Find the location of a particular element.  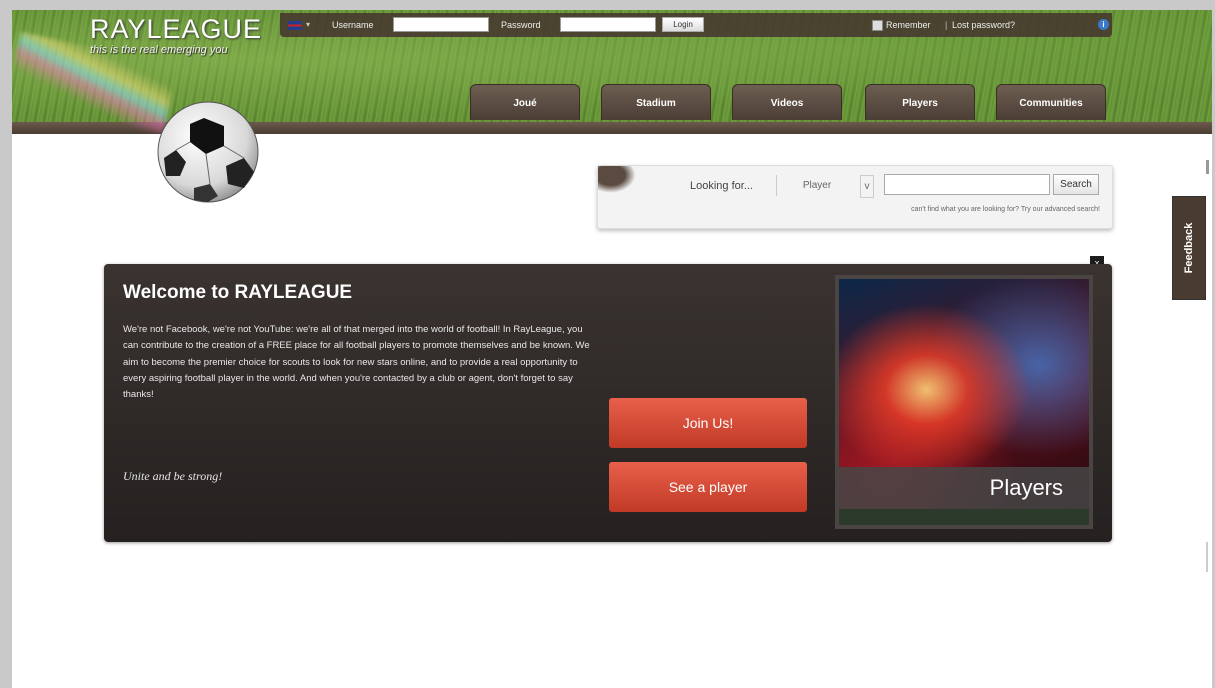

remember-label: Remember is located at coordinates (908, 25).